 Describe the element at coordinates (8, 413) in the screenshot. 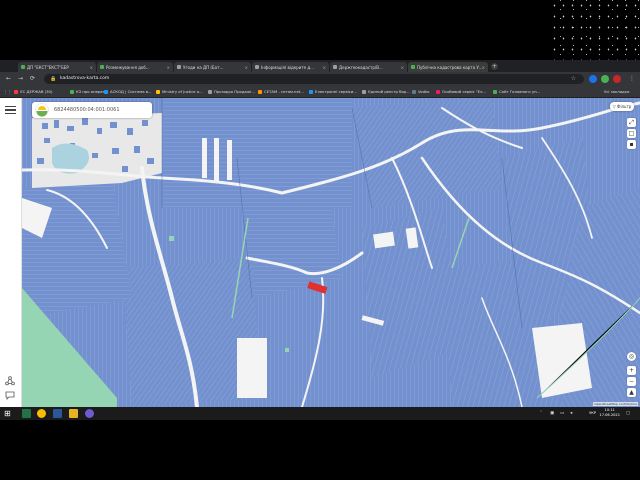

I see `start-button: ⊞` at that location.